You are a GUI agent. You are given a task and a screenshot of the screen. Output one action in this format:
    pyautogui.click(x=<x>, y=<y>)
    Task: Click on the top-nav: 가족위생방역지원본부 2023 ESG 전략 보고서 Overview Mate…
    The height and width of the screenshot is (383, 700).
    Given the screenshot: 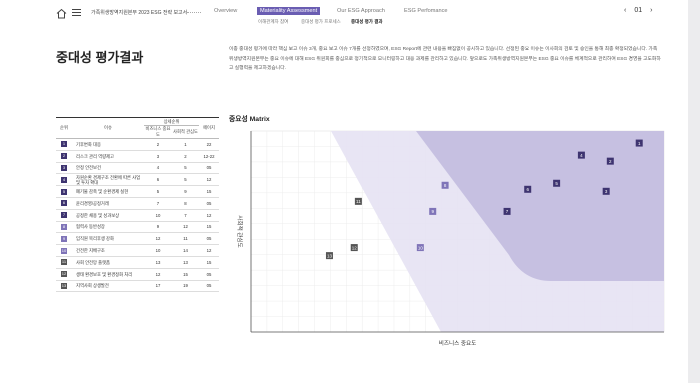 What is the action you would take?
    pyautogui.click(x=344, y=17)
    